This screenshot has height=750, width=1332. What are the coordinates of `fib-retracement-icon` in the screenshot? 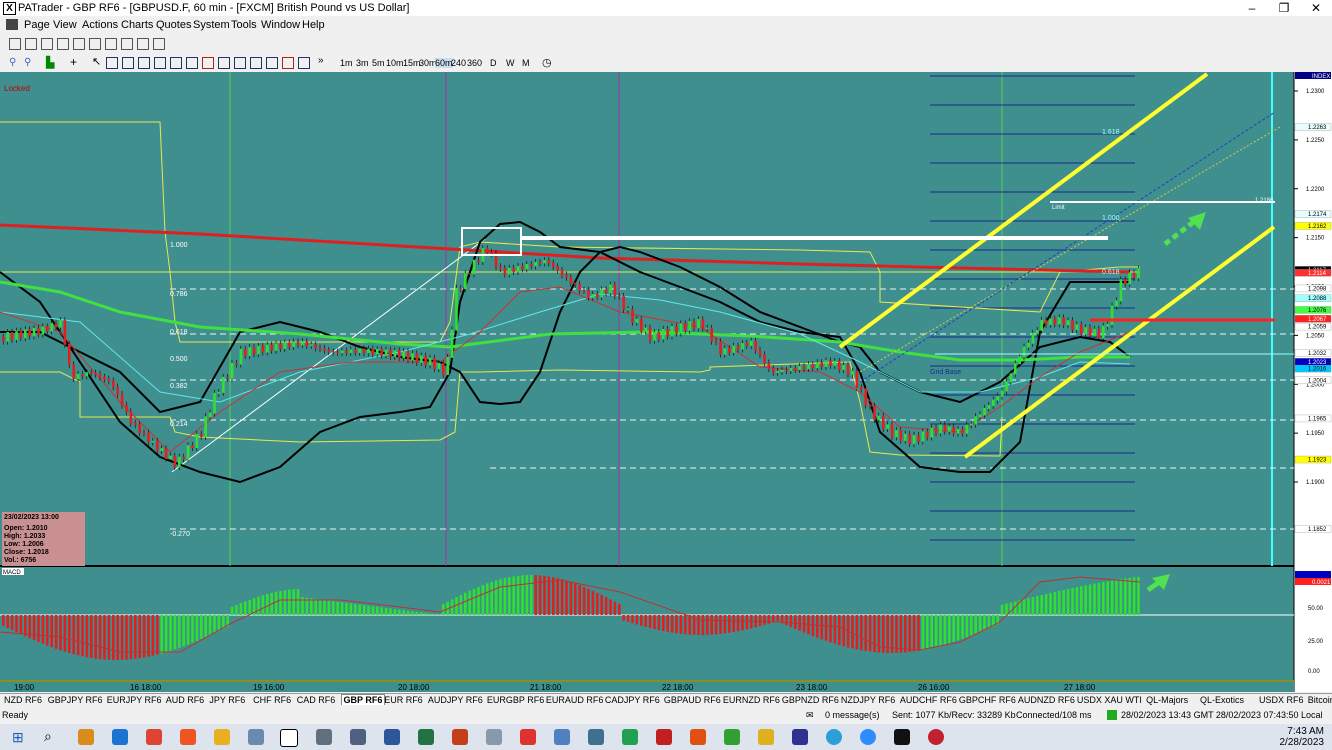 It's located at (160, 63).